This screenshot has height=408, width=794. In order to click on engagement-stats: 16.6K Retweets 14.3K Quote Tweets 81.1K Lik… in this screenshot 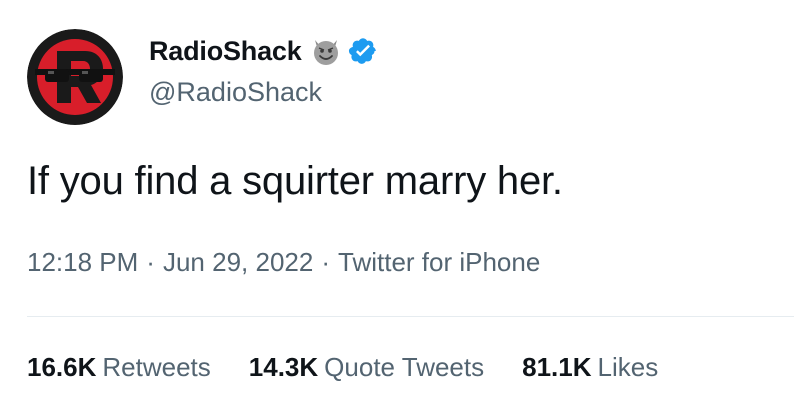, I will do `click(361, 367)`.